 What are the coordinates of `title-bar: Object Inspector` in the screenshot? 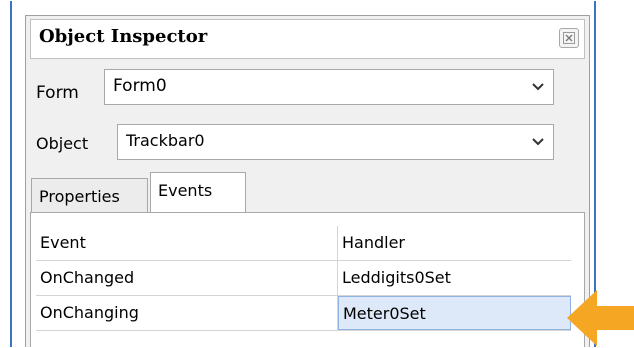 It's located at (307, 39).